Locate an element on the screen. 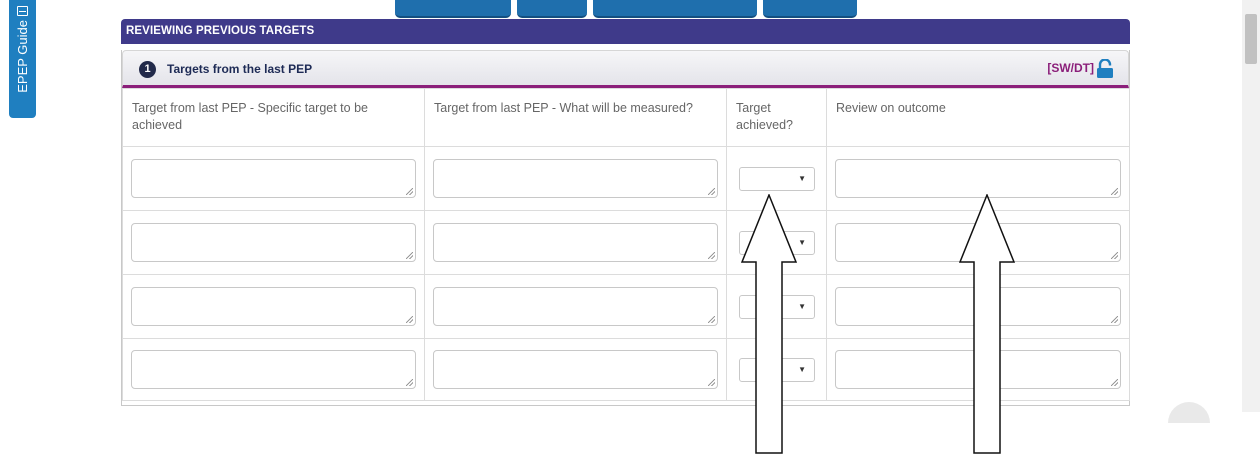 Image resolution: width=1260 pixels, height=454 pixels. guide-tab-label: EPEP Guide is located at coordinates (22, 56).